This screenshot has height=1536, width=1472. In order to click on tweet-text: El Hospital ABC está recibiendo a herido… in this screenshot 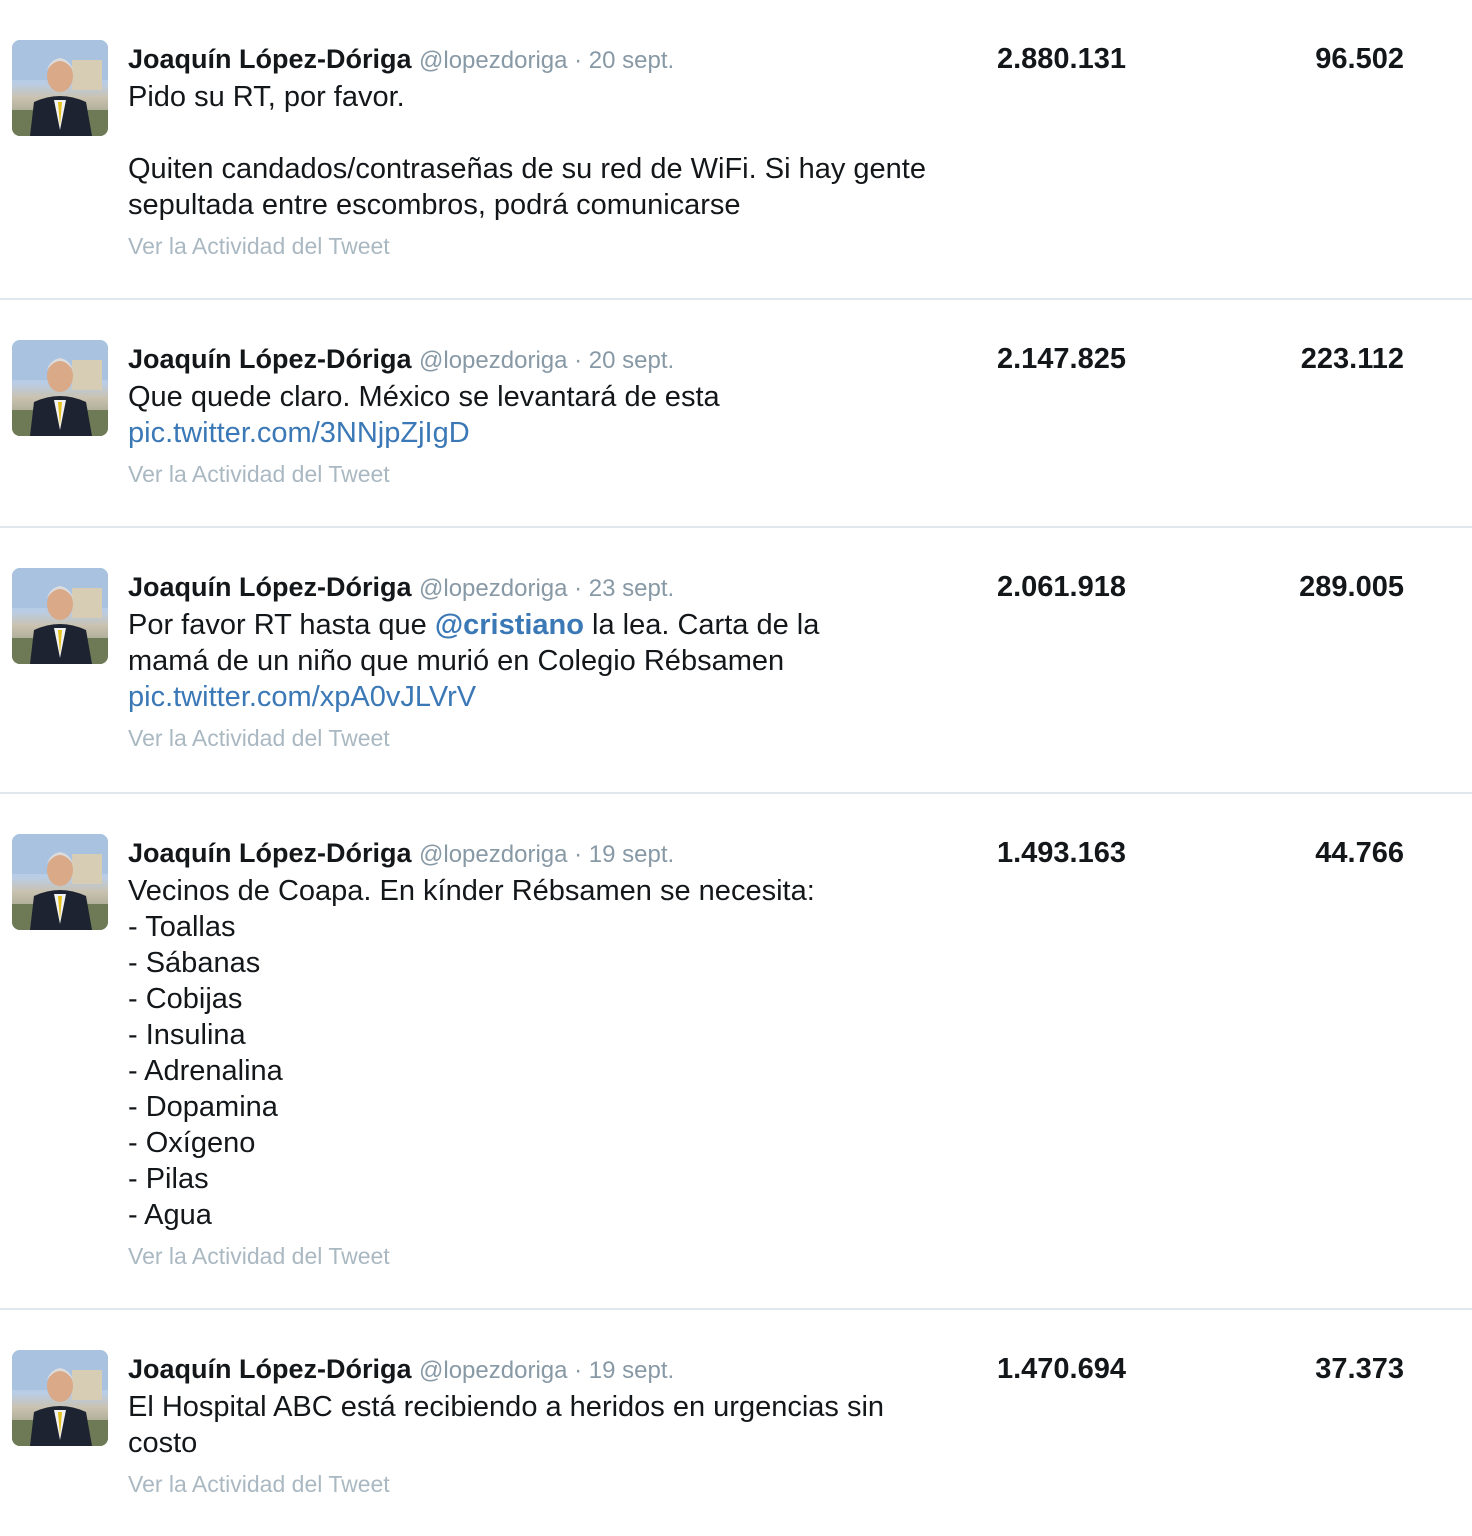, I will do `click(538, 1425)`.